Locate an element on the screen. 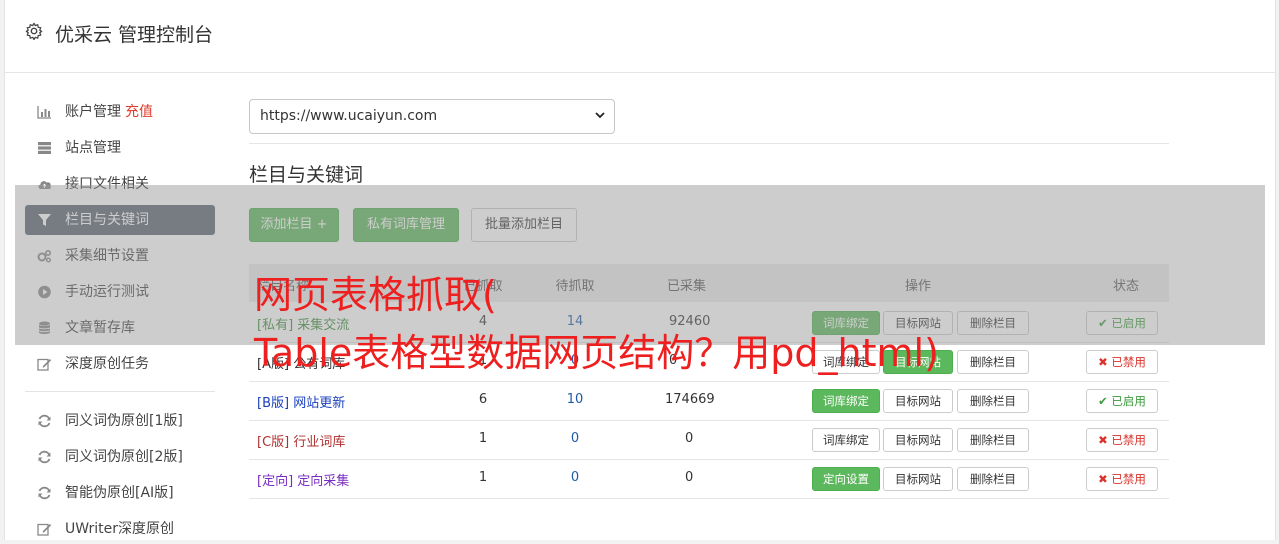  page-title: 优采云 管理控制台 is located at coordinates (134, 35).